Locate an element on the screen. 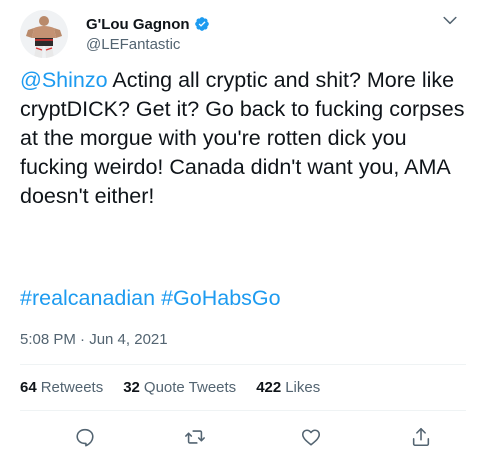  quote-tweets-stat: 32 Quote Tweets is located at coordinates (179, 387).